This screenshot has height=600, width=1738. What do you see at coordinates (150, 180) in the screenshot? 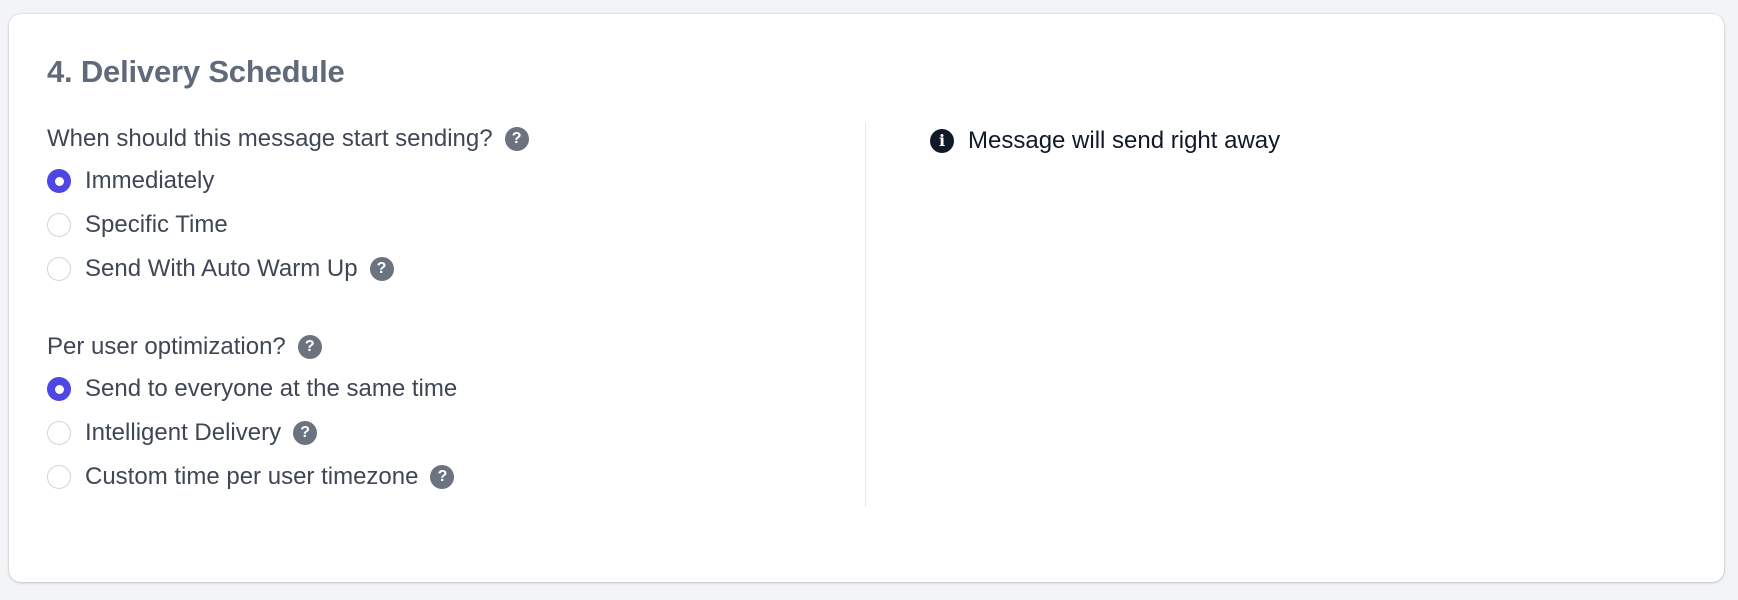
I see `radio-label: Immediately` at bounding box center [150, 180].